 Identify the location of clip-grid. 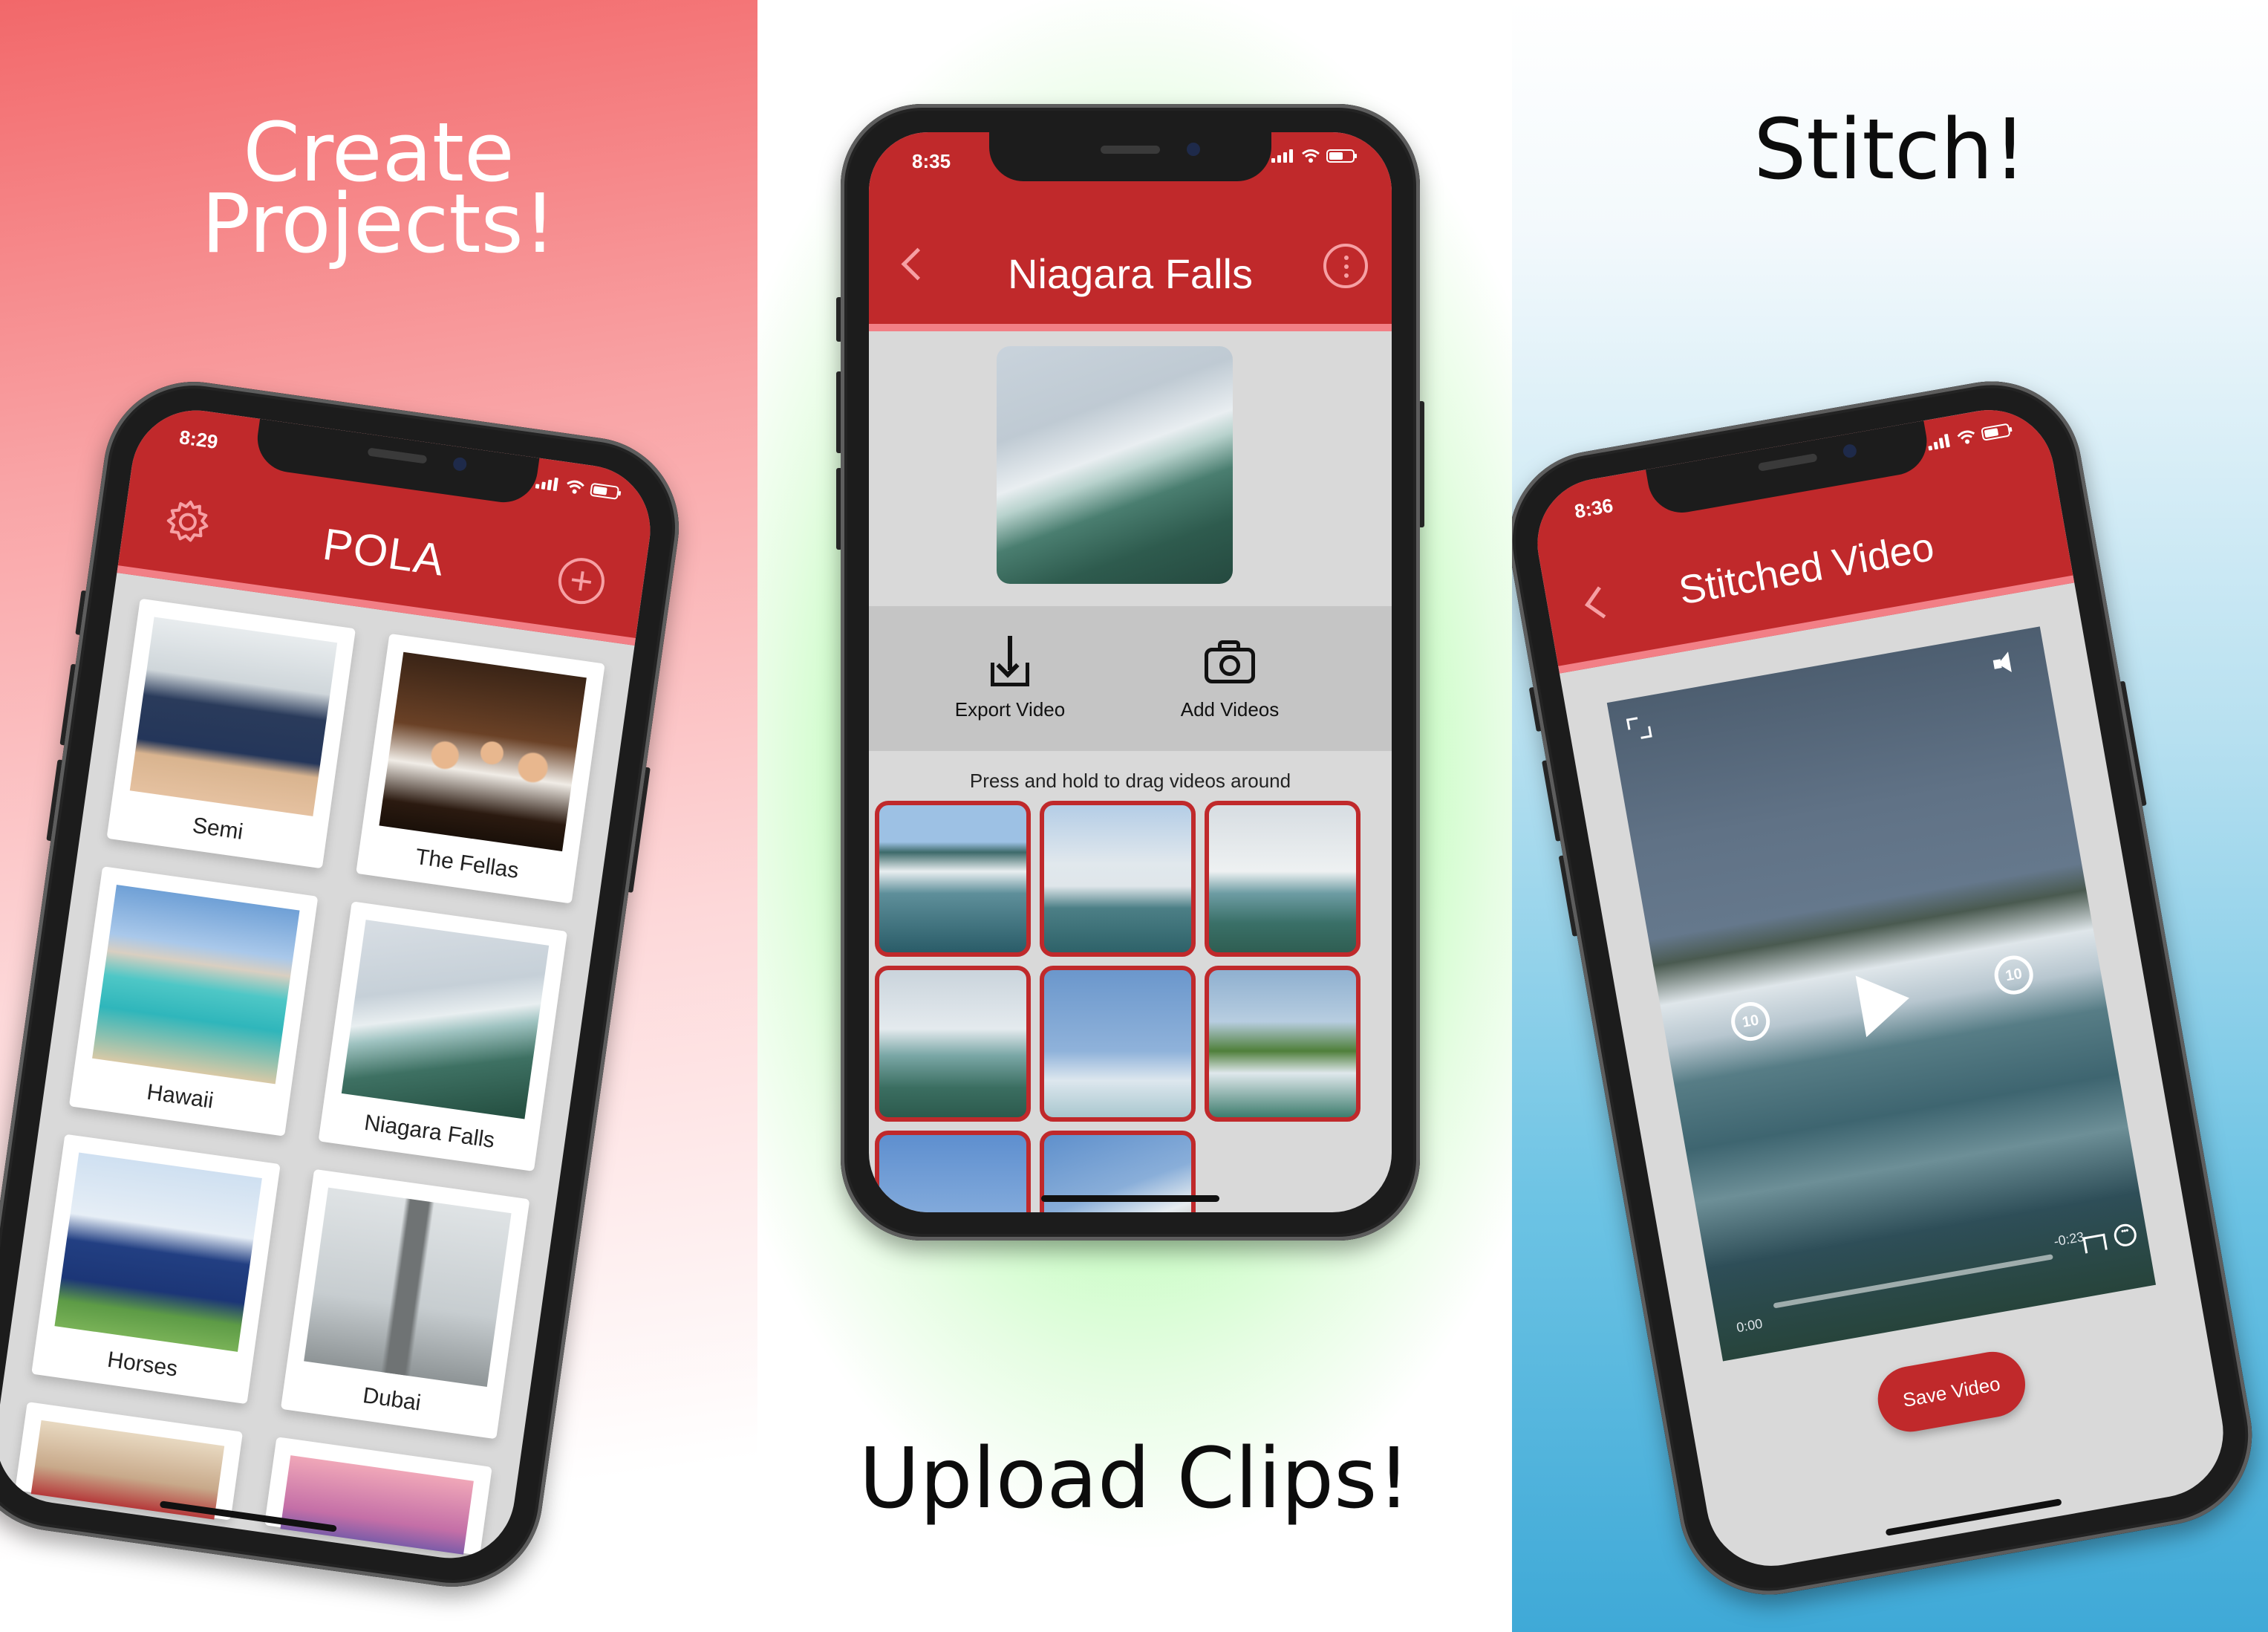
(1118, 1006).